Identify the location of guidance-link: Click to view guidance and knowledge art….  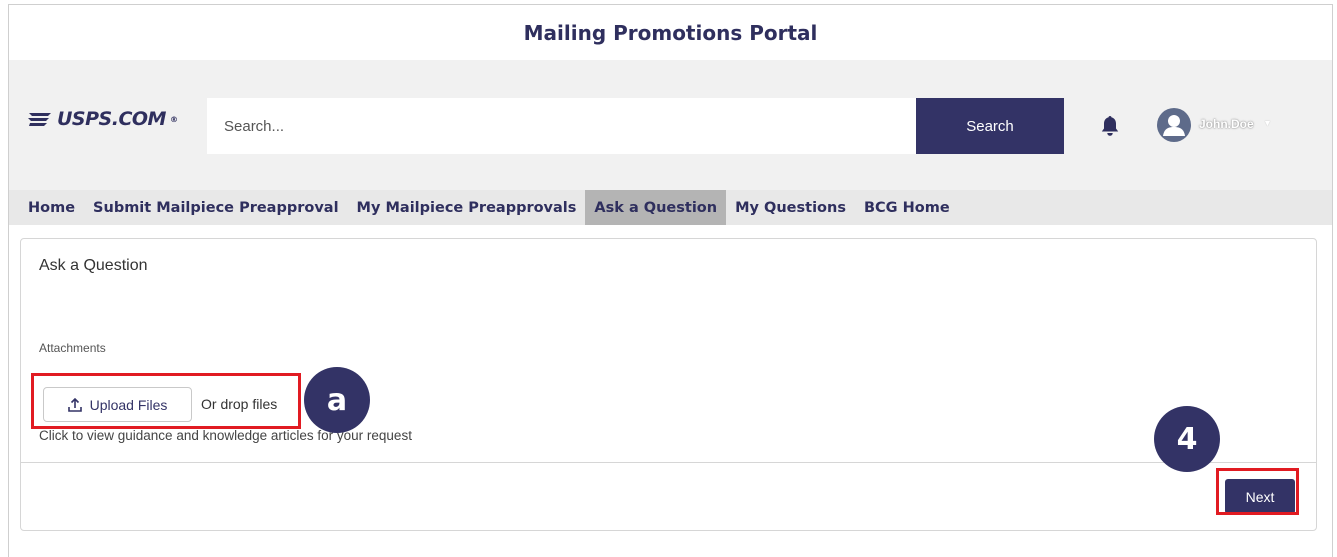
(225, 435).